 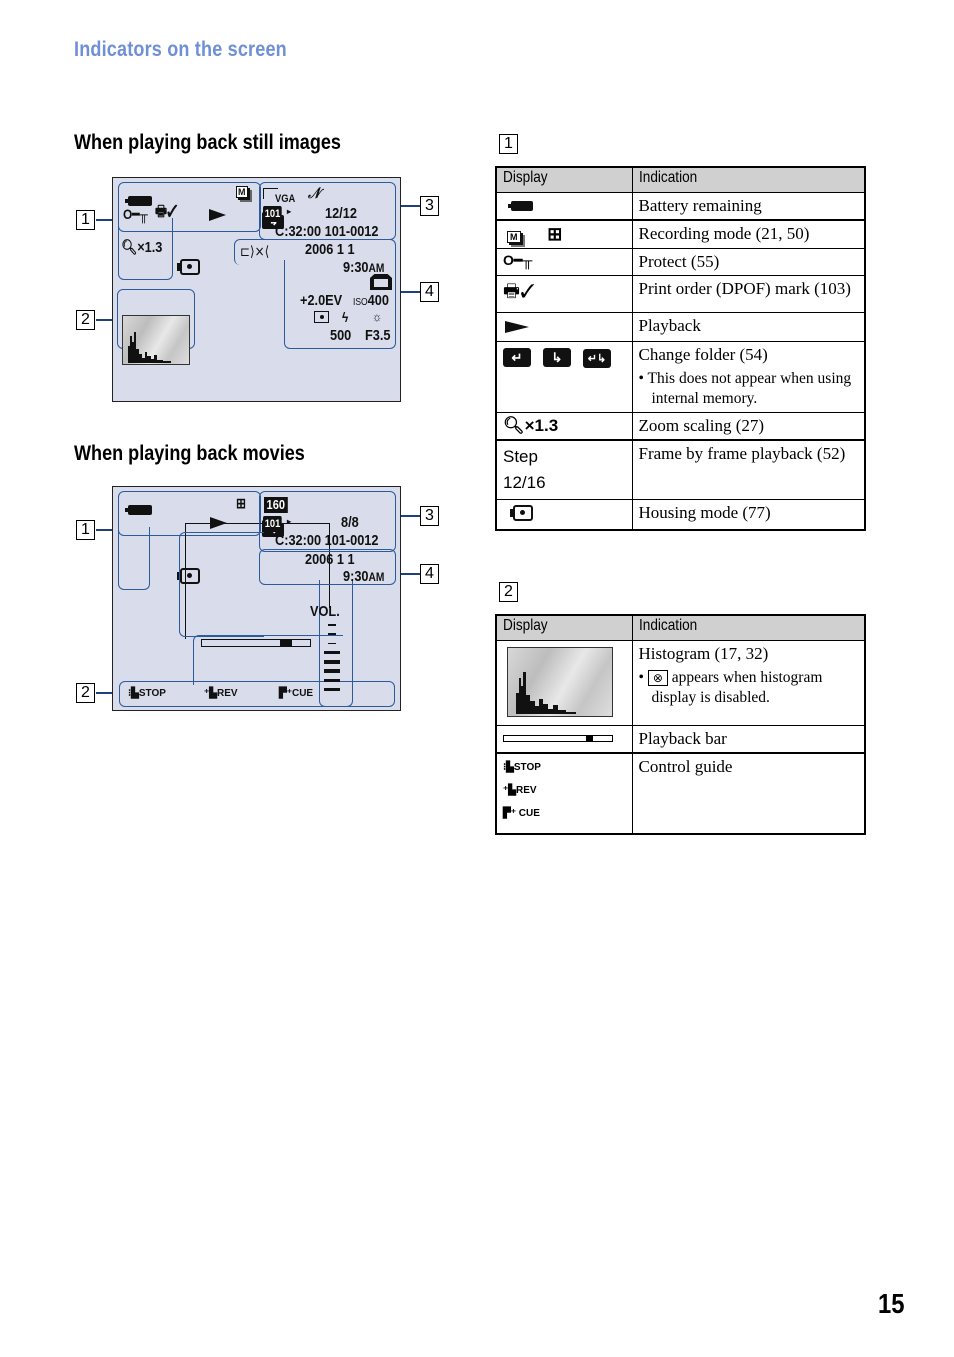 What do you see at coordinates (350, 522) in the screenshot?
I see `image-count: 8/8` at bounding box center [350, 522].